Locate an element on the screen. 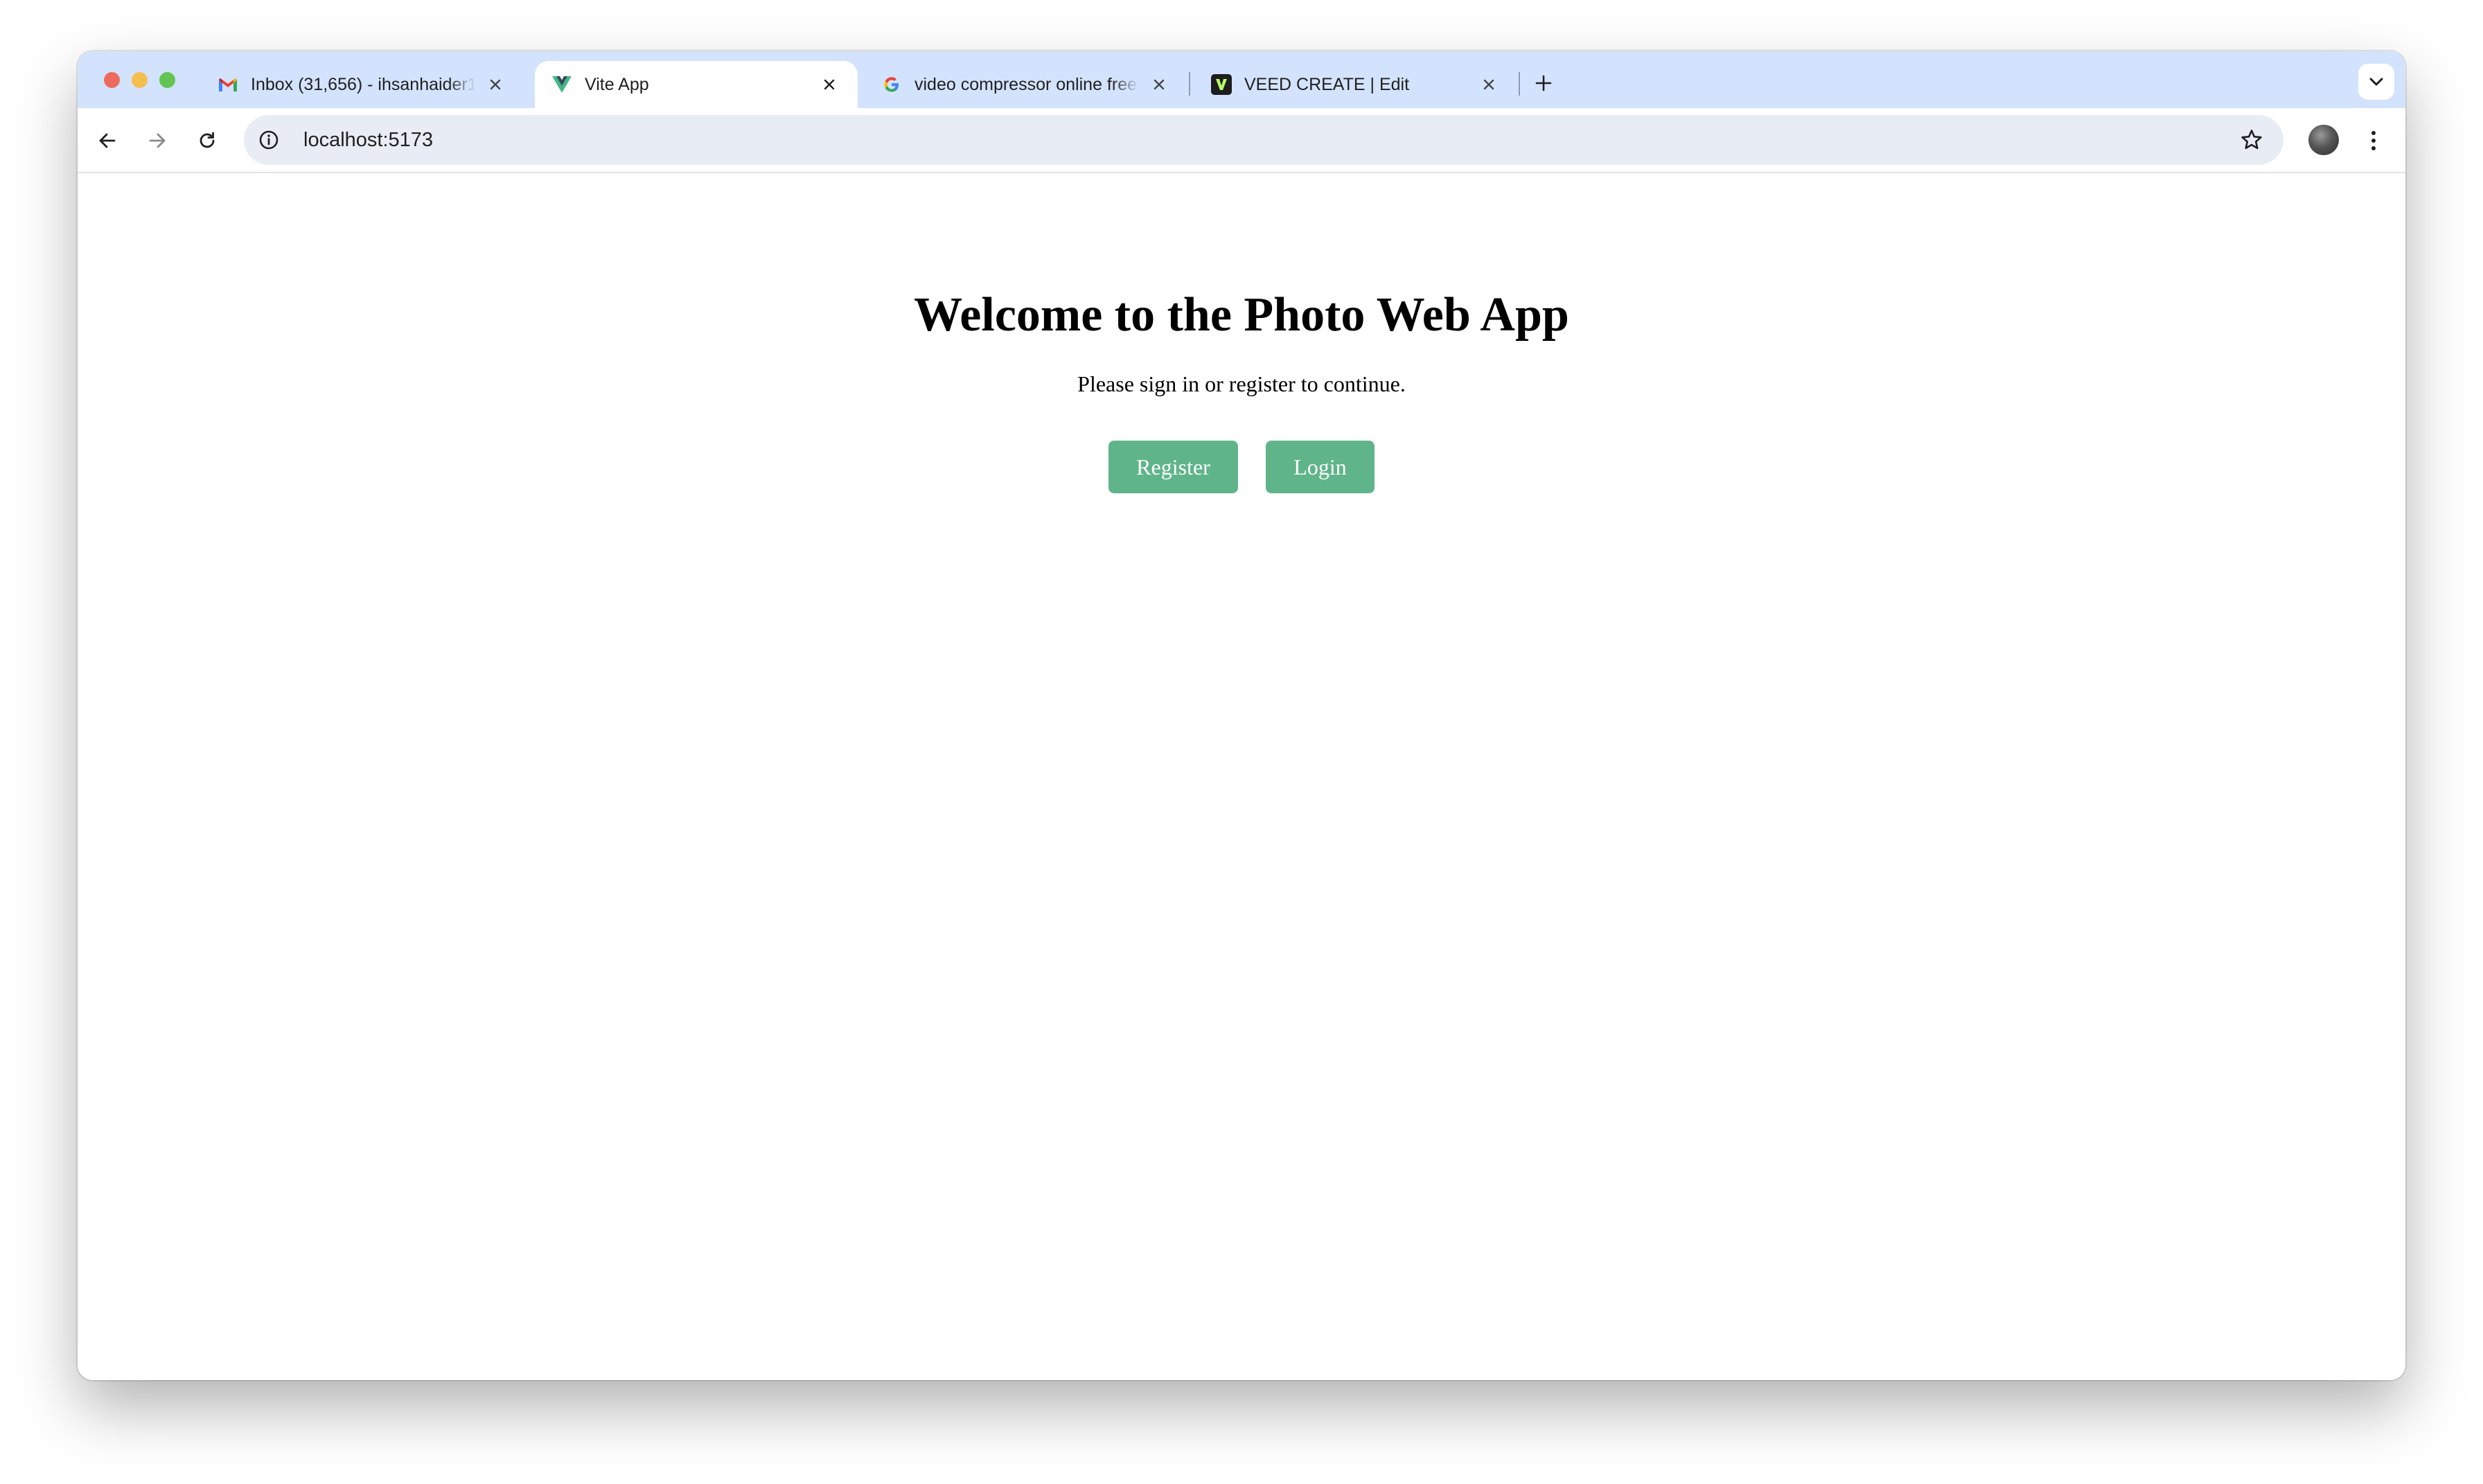 The image size is (2483, 1484). page-subtext: Please sign in or register to continue. is located at coordinates (1241, 383).